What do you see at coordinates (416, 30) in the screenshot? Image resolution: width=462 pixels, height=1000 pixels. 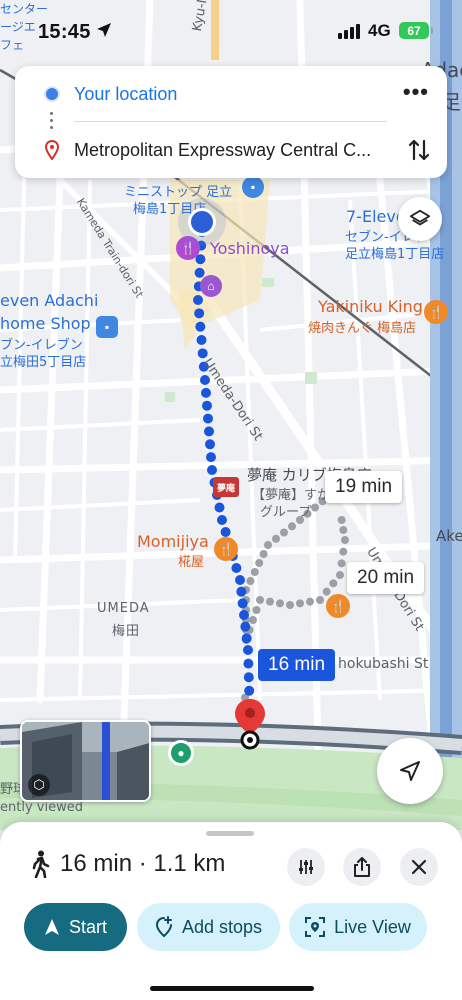 I see `battery-indicator: 67` at bounding box center [416, 30].